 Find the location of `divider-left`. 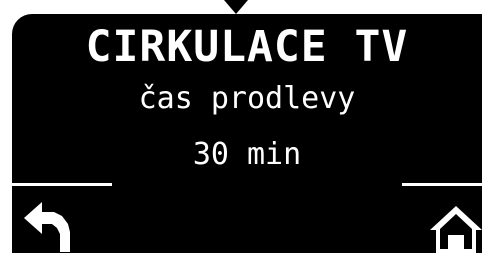

divider-left is located at coordinates (62, 184).